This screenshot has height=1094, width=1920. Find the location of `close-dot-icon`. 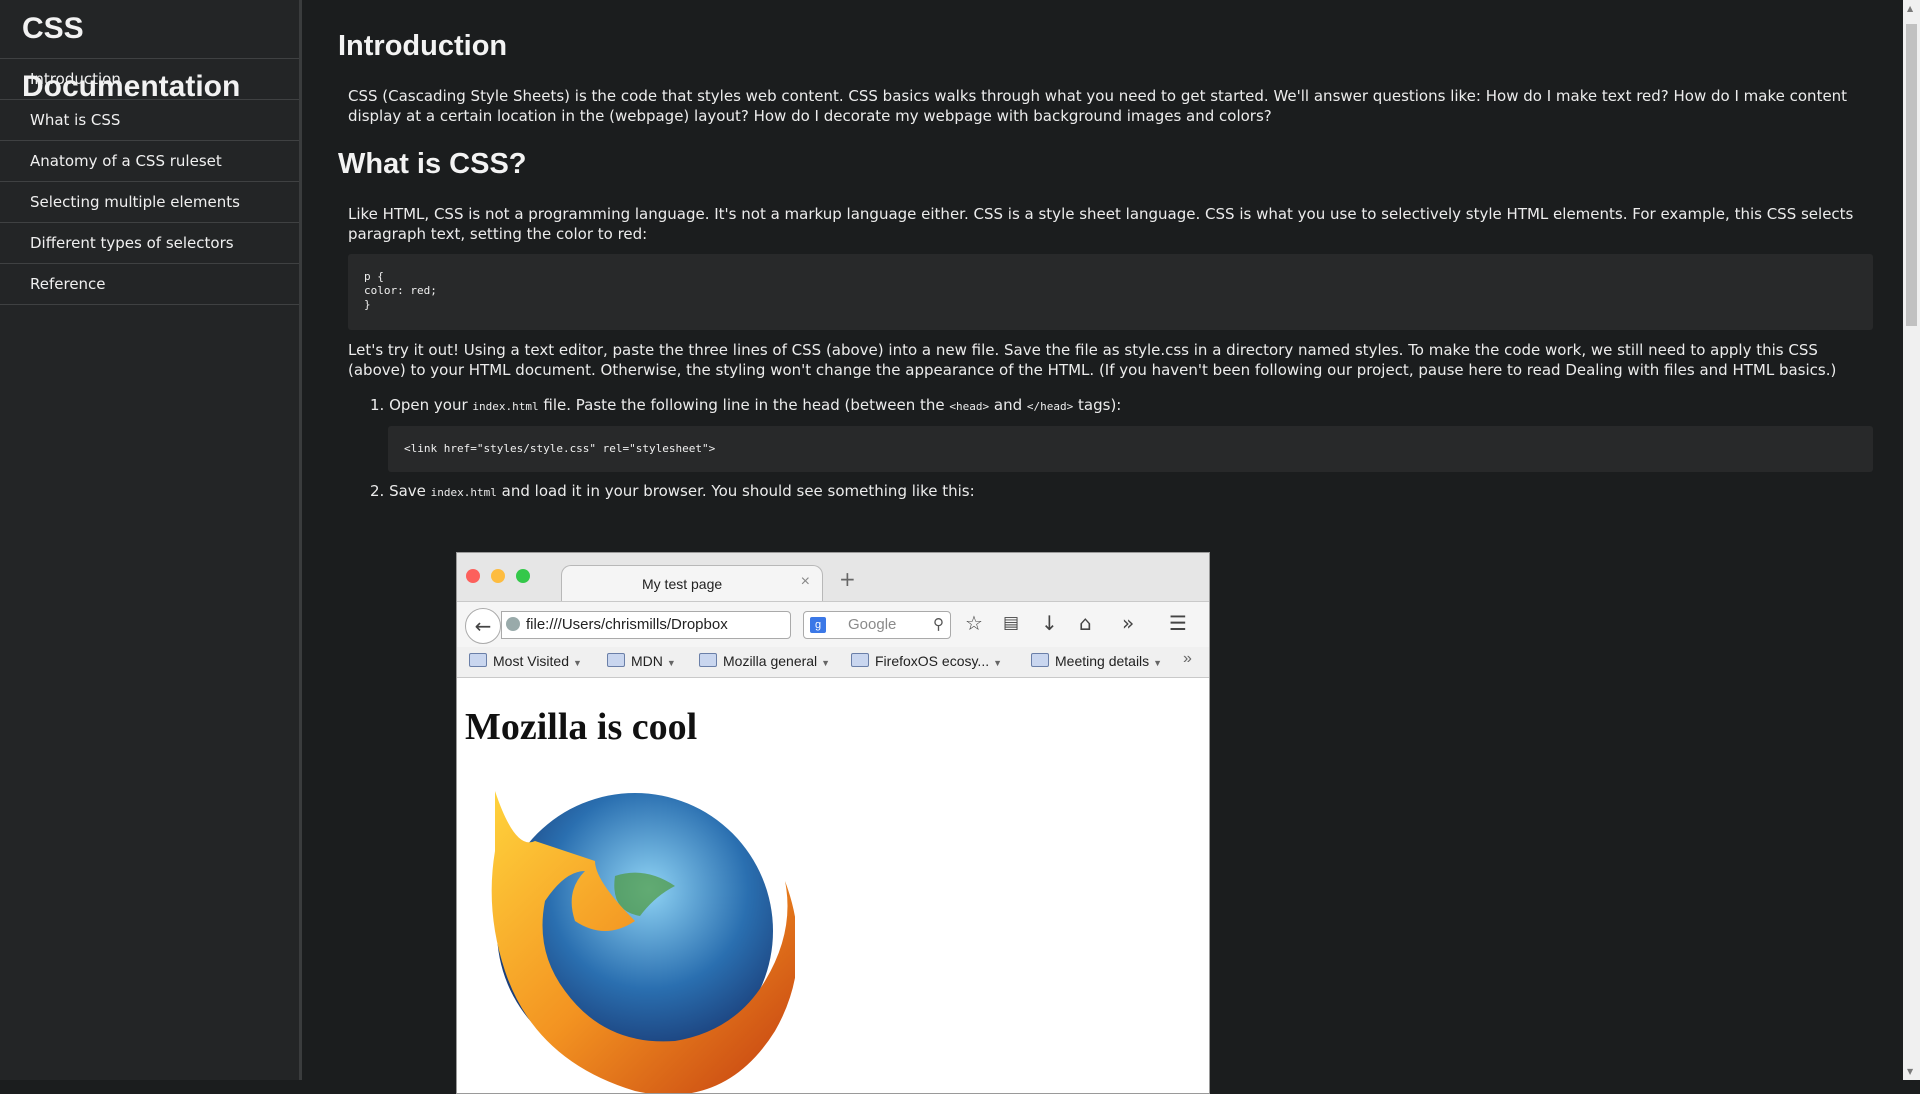

close-dot-icon is located at coordinates (473, 576).